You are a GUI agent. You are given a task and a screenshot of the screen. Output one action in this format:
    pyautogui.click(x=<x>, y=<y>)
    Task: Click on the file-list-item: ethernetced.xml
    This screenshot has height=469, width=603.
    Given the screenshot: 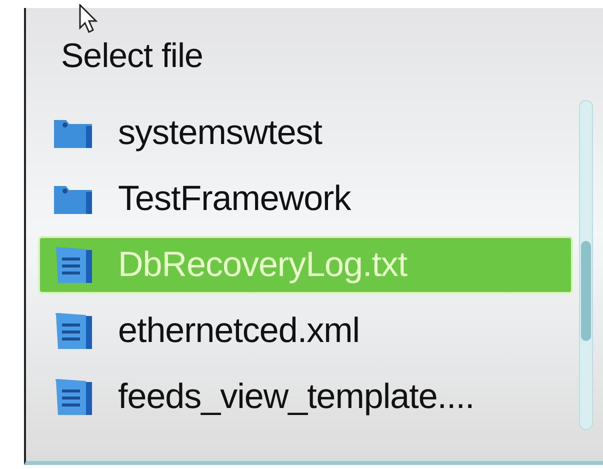 What is the action you would take?
    pyautogui.click(x=305, y=331)
    